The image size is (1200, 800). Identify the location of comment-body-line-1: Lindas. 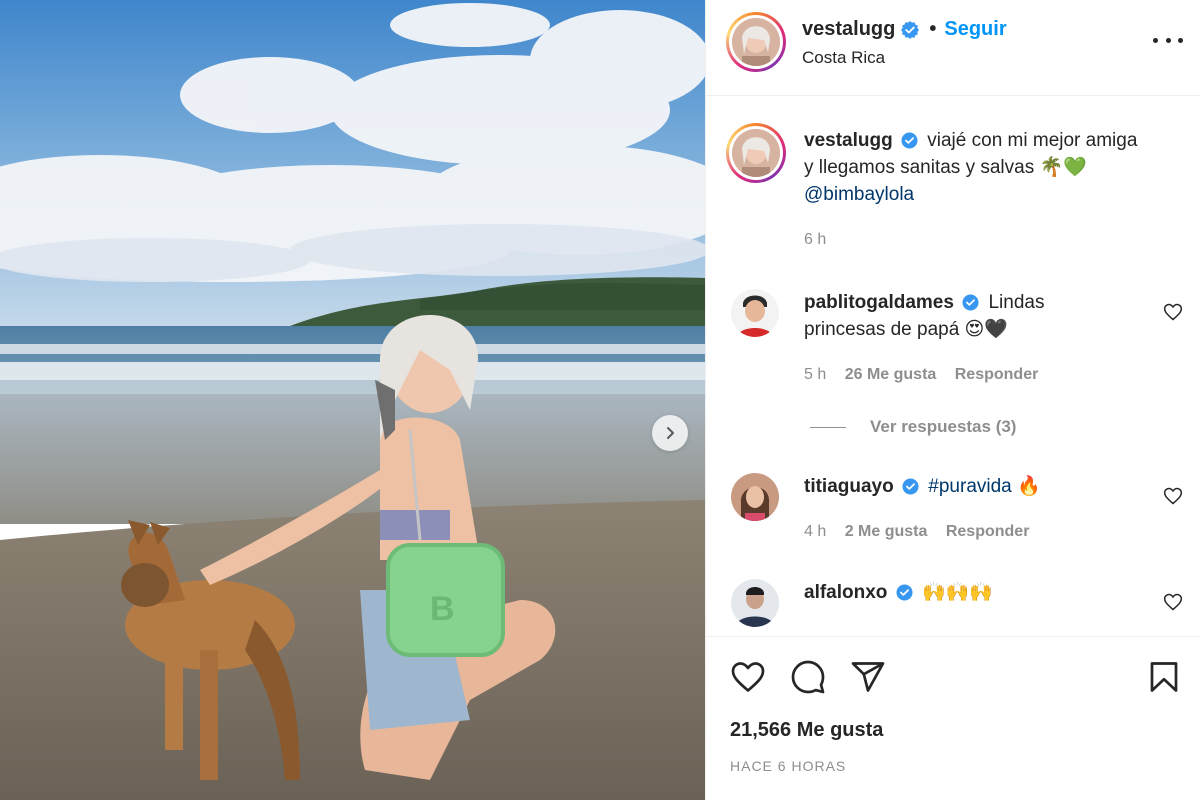
(1016, 302).